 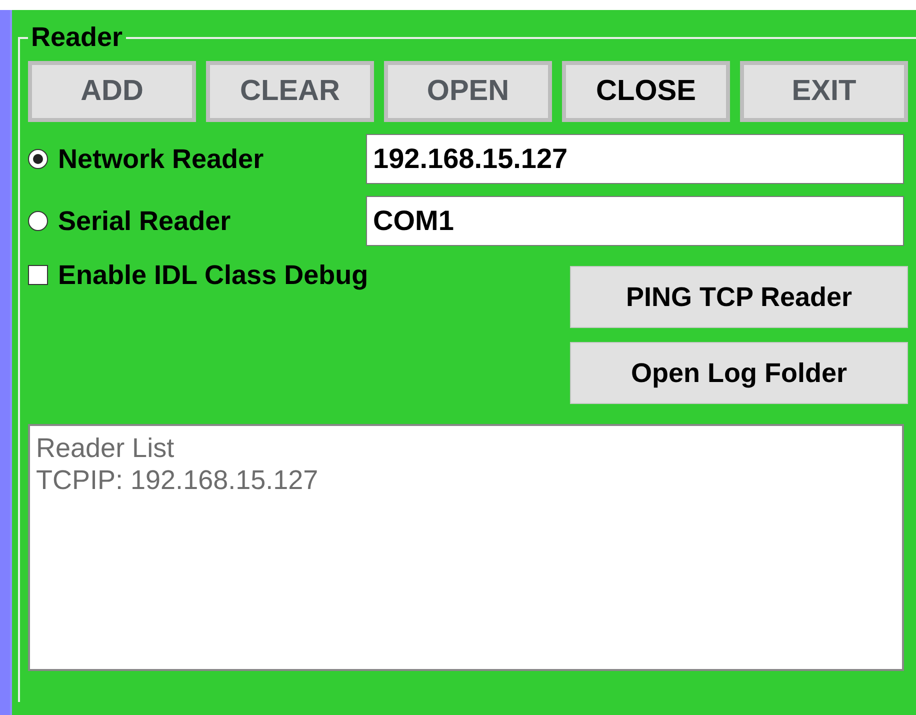 I want to click on checkbox, so click(x=38, y=275).